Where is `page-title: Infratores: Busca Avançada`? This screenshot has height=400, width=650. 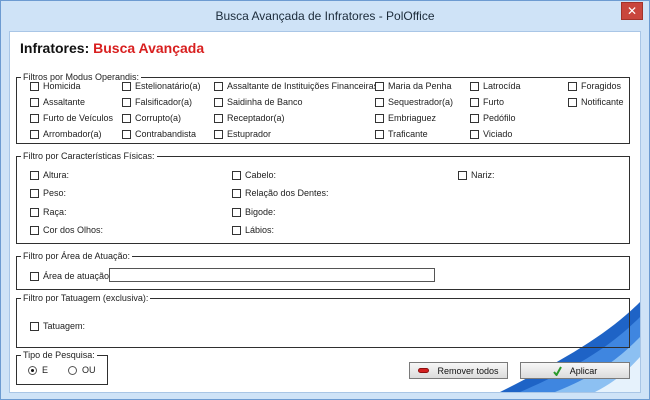 page-title: Infratores: Busca Avançada is located at coordinates (112, 48).